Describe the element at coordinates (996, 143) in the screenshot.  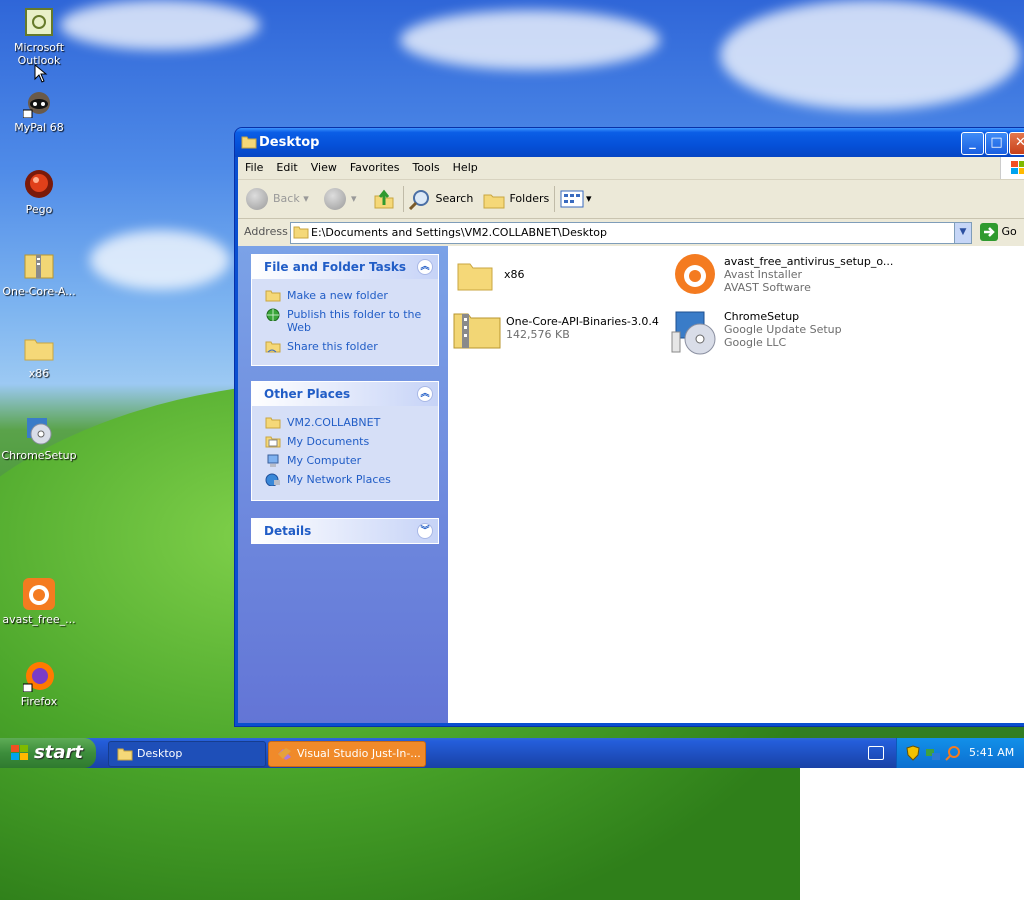
I see `maximize-button: □` at that location.